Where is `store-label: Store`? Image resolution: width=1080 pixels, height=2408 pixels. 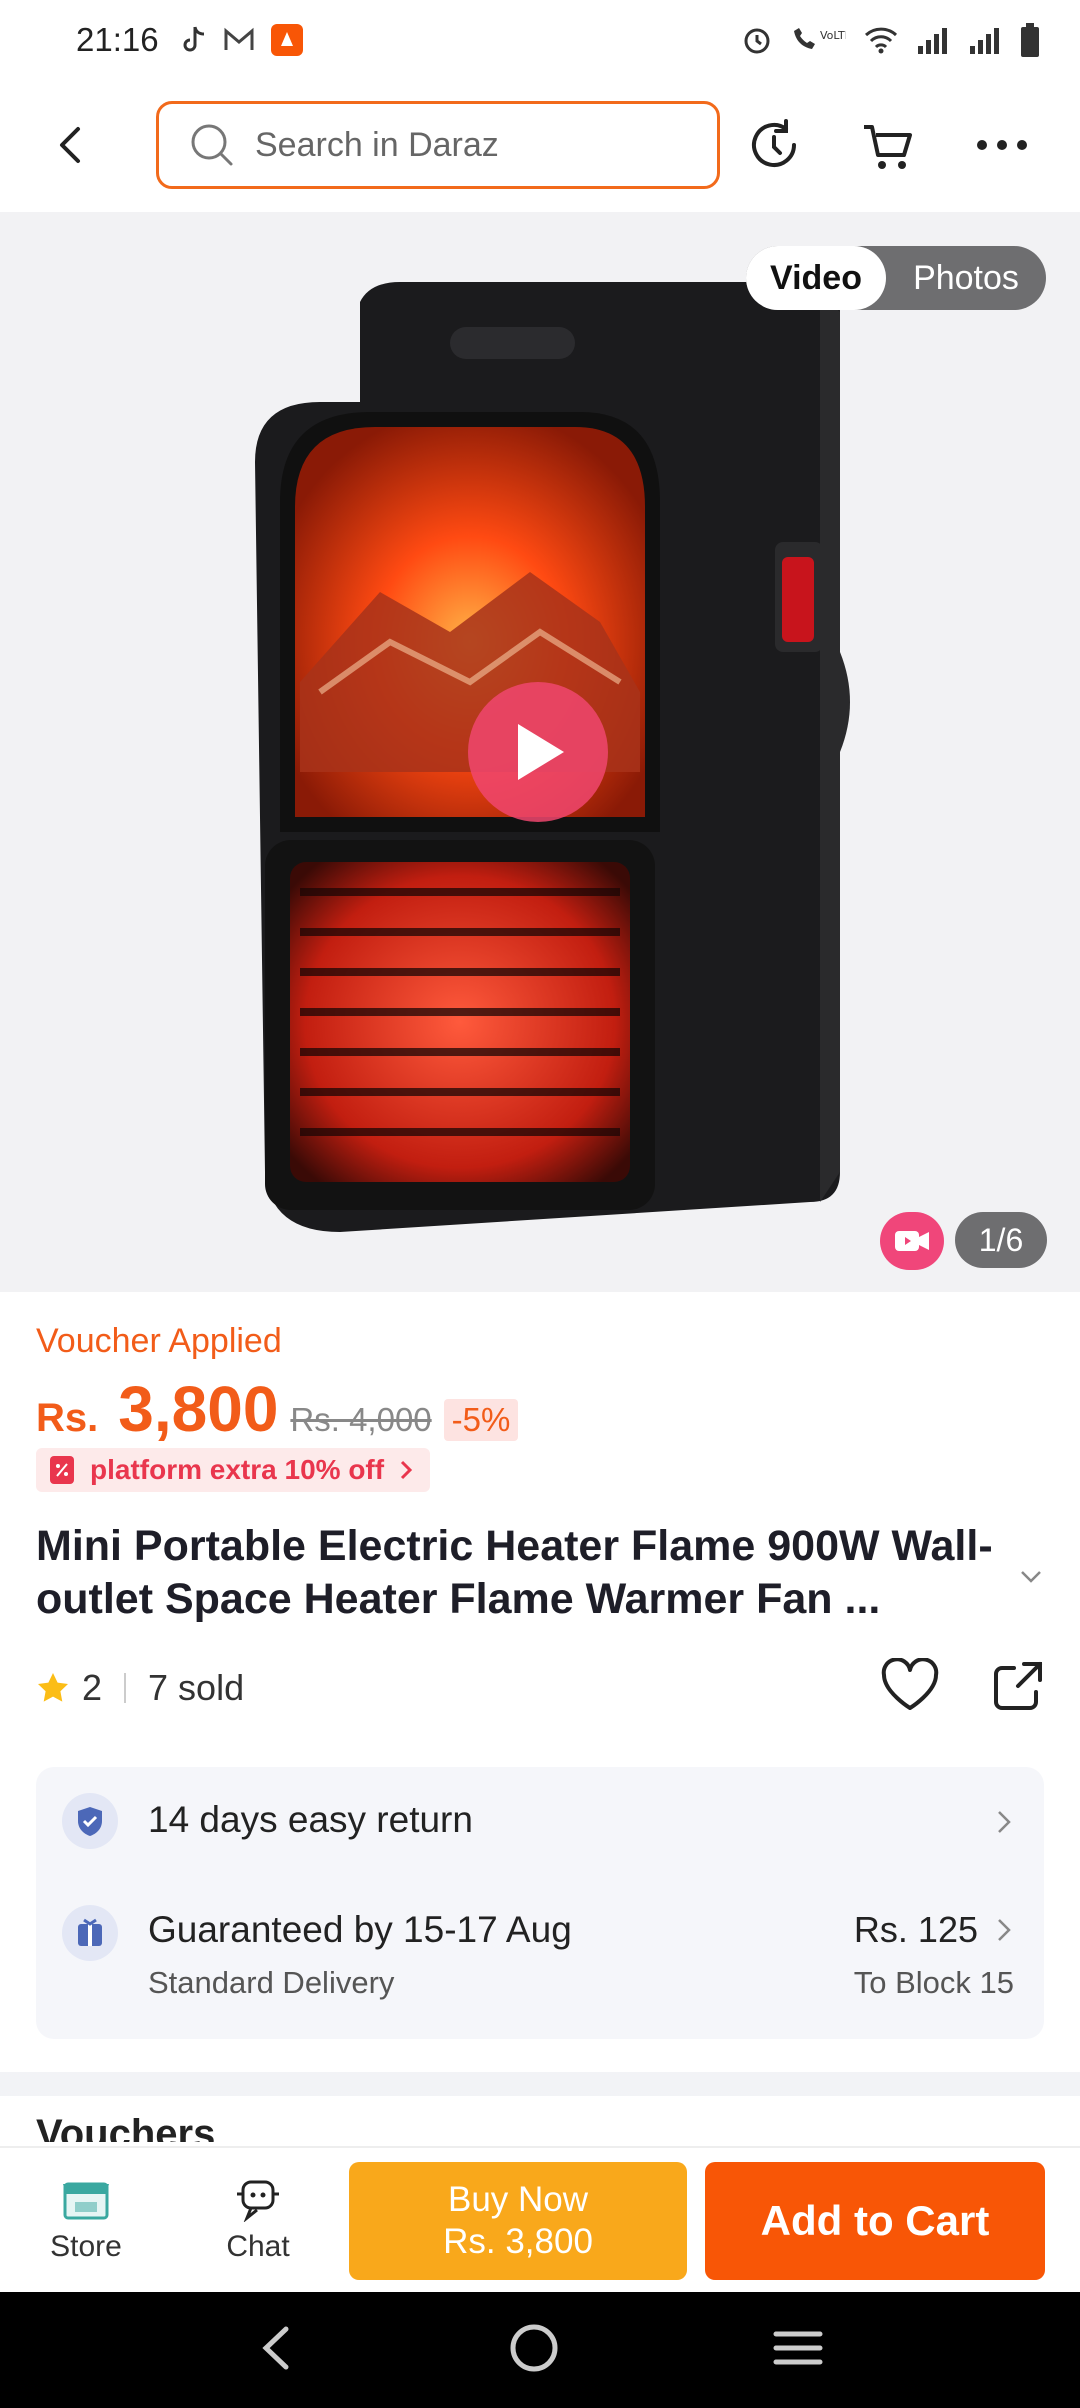 store-label: Store is located at coordinates (86, 2246).